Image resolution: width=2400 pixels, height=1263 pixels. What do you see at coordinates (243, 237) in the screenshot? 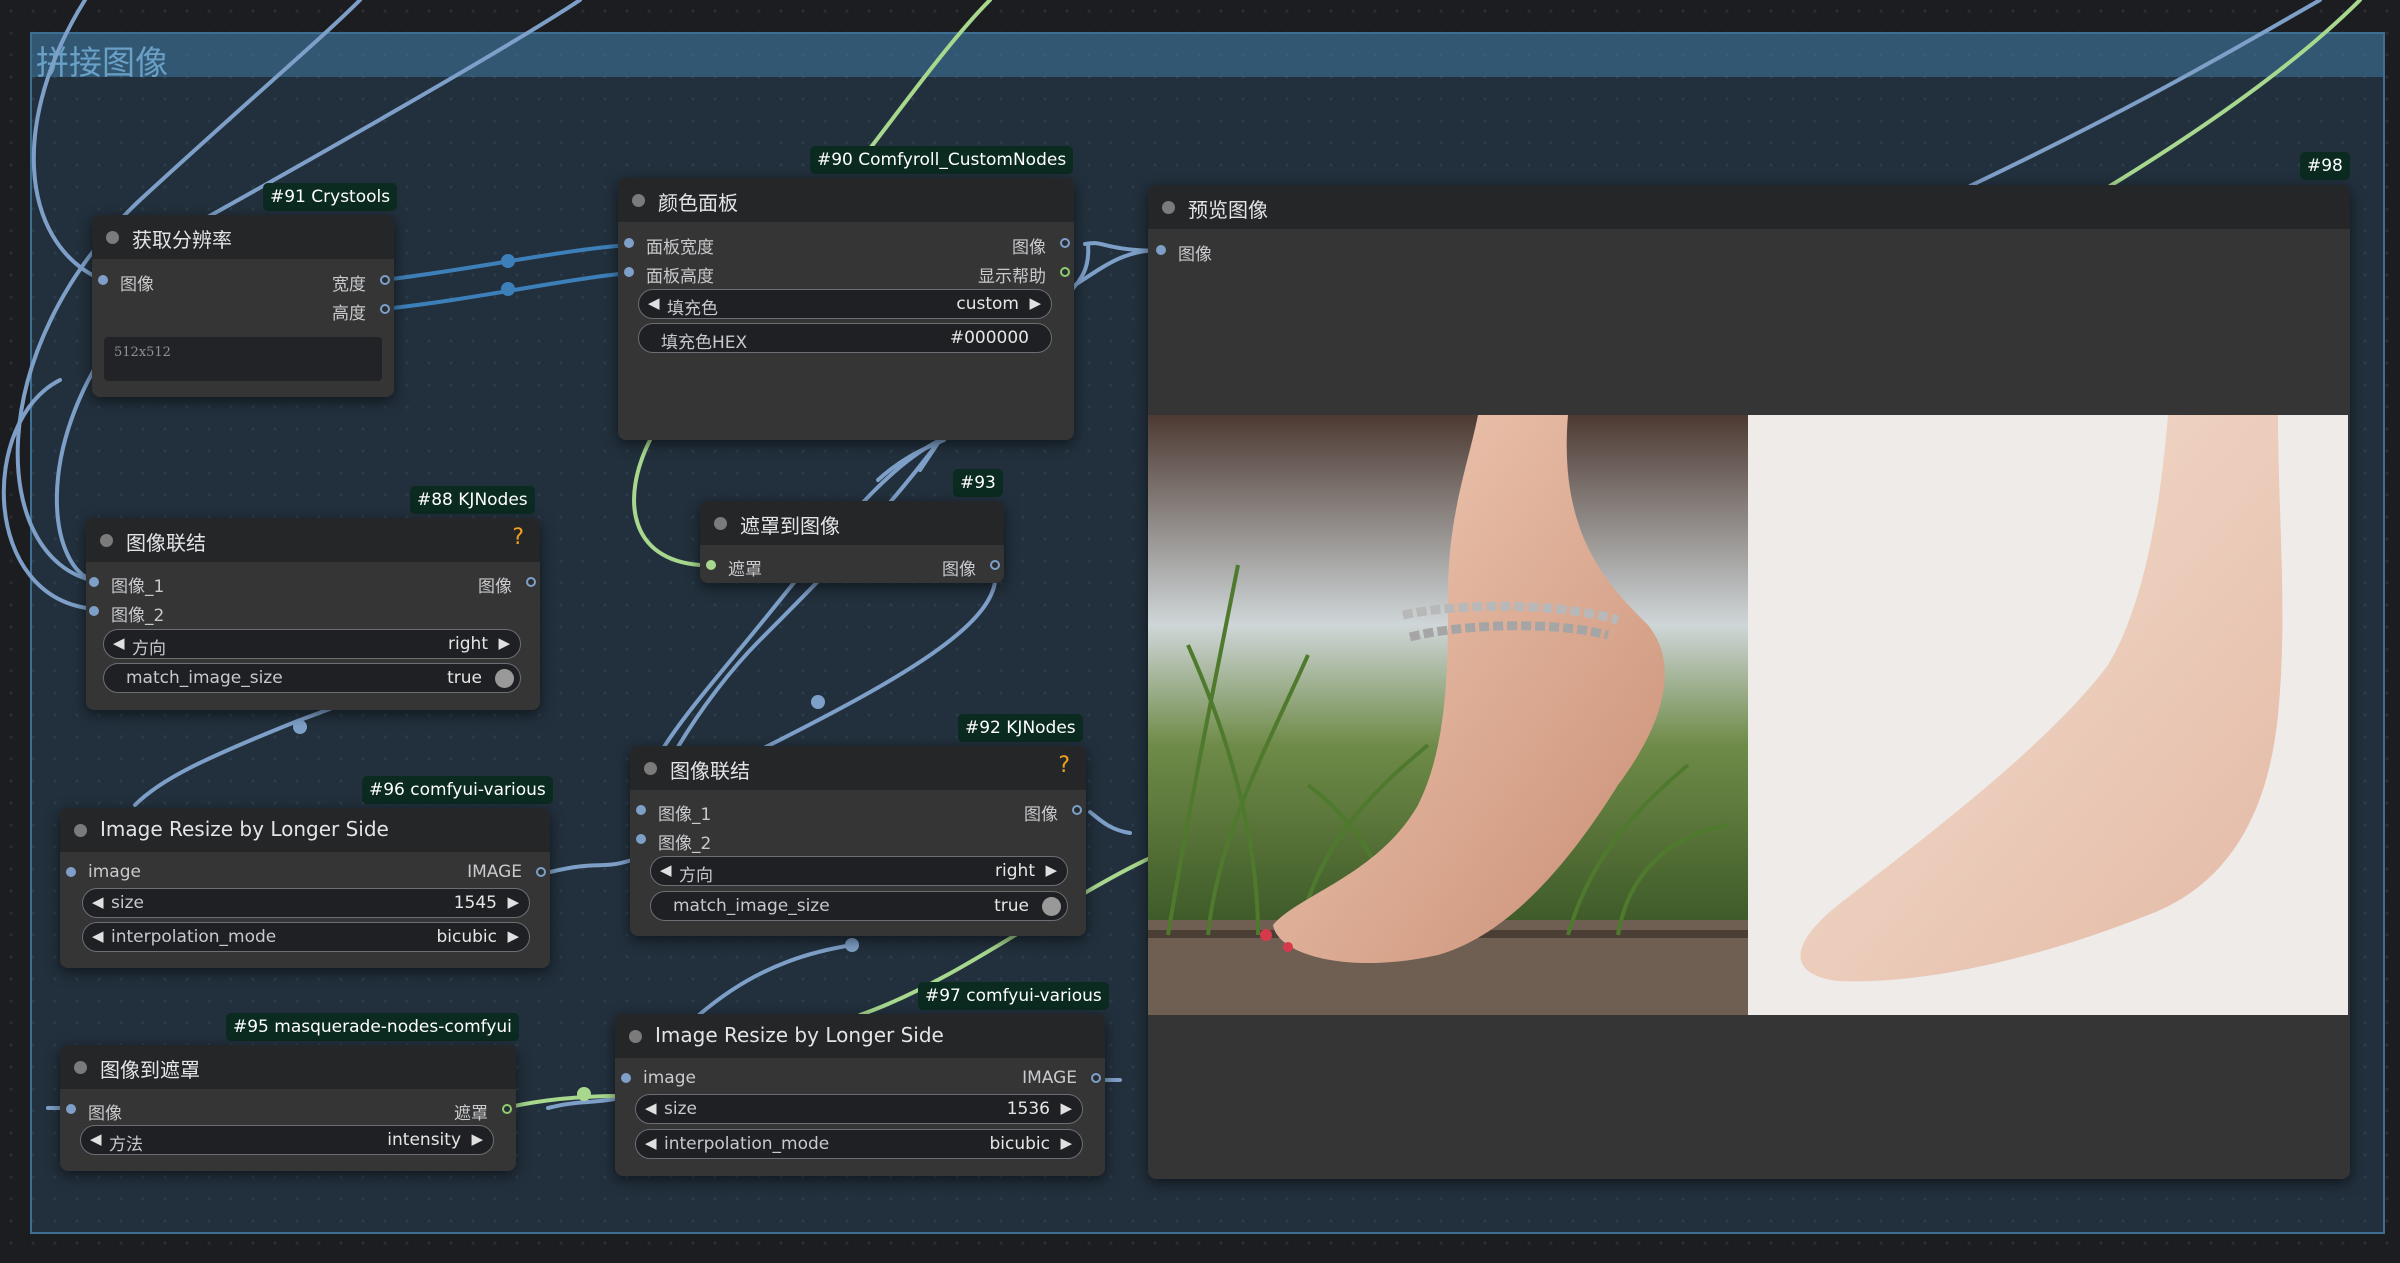
I see `node-title-bar: 获取分辨率` at bounding box center [243, 237].